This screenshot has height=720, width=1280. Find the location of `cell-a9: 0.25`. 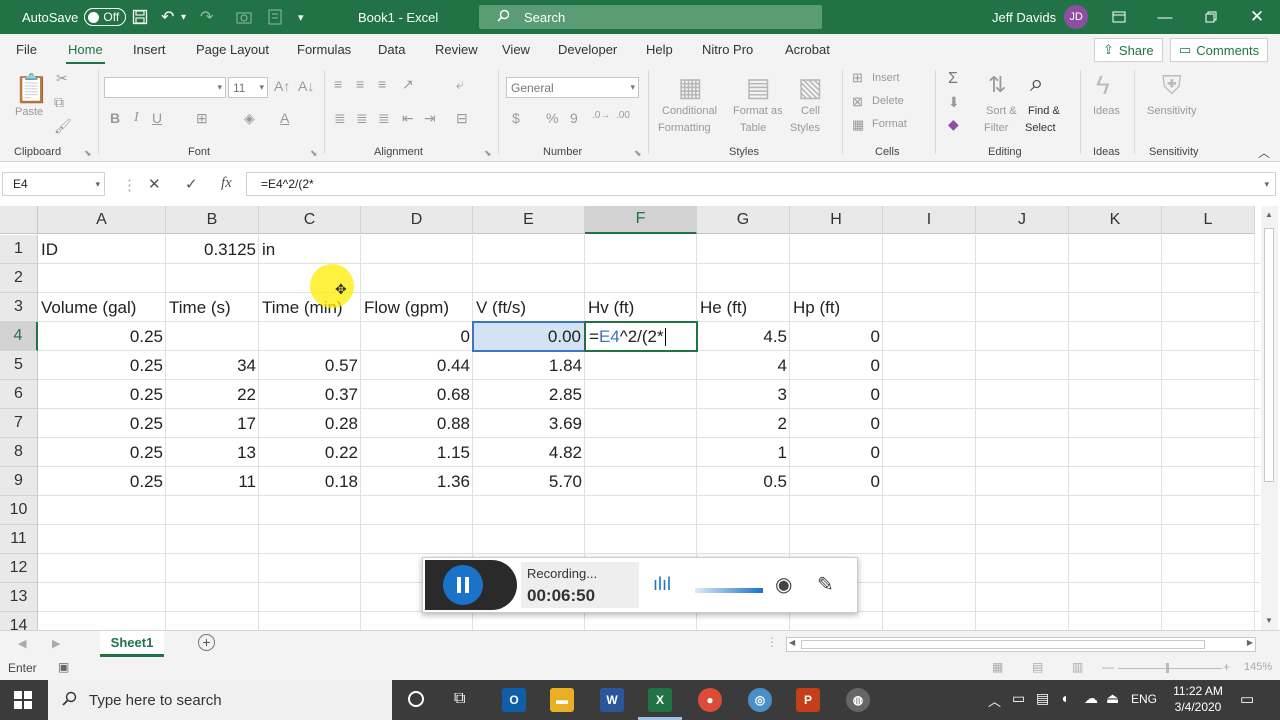

cell-a9: 0.25 is located at coordinates (102, 481).